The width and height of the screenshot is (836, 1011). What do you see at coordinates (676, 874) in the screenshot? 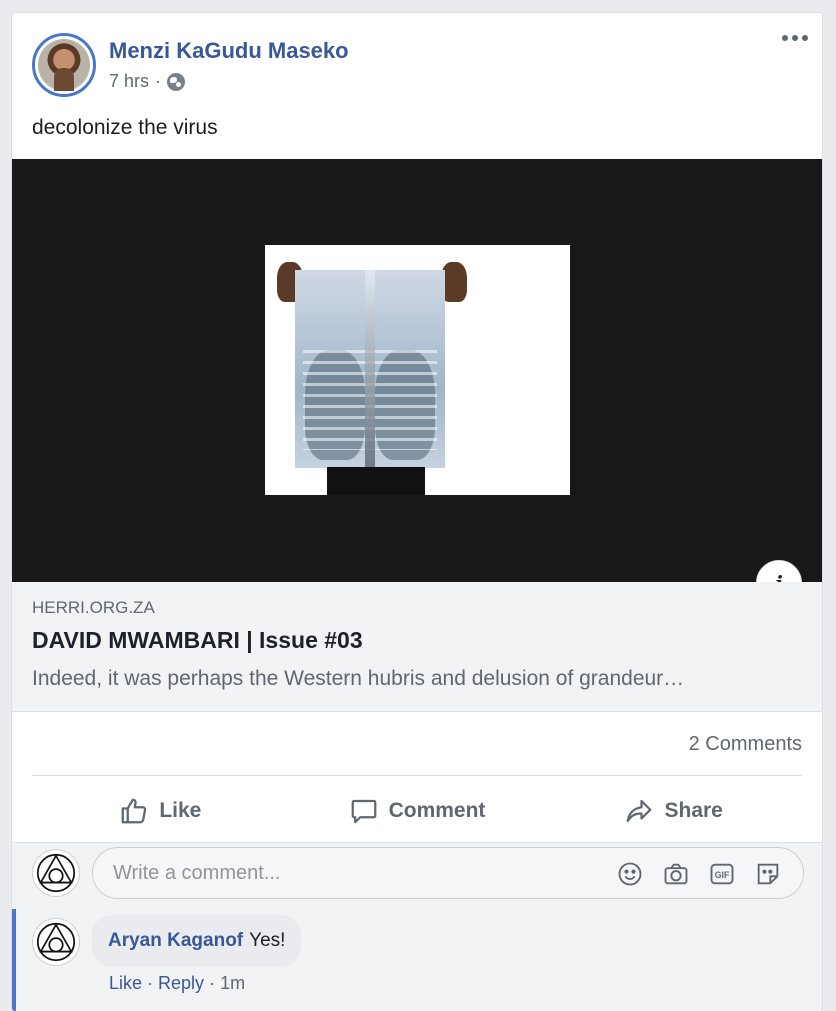
I see `camera-icon` at bounding box center [676, 874].